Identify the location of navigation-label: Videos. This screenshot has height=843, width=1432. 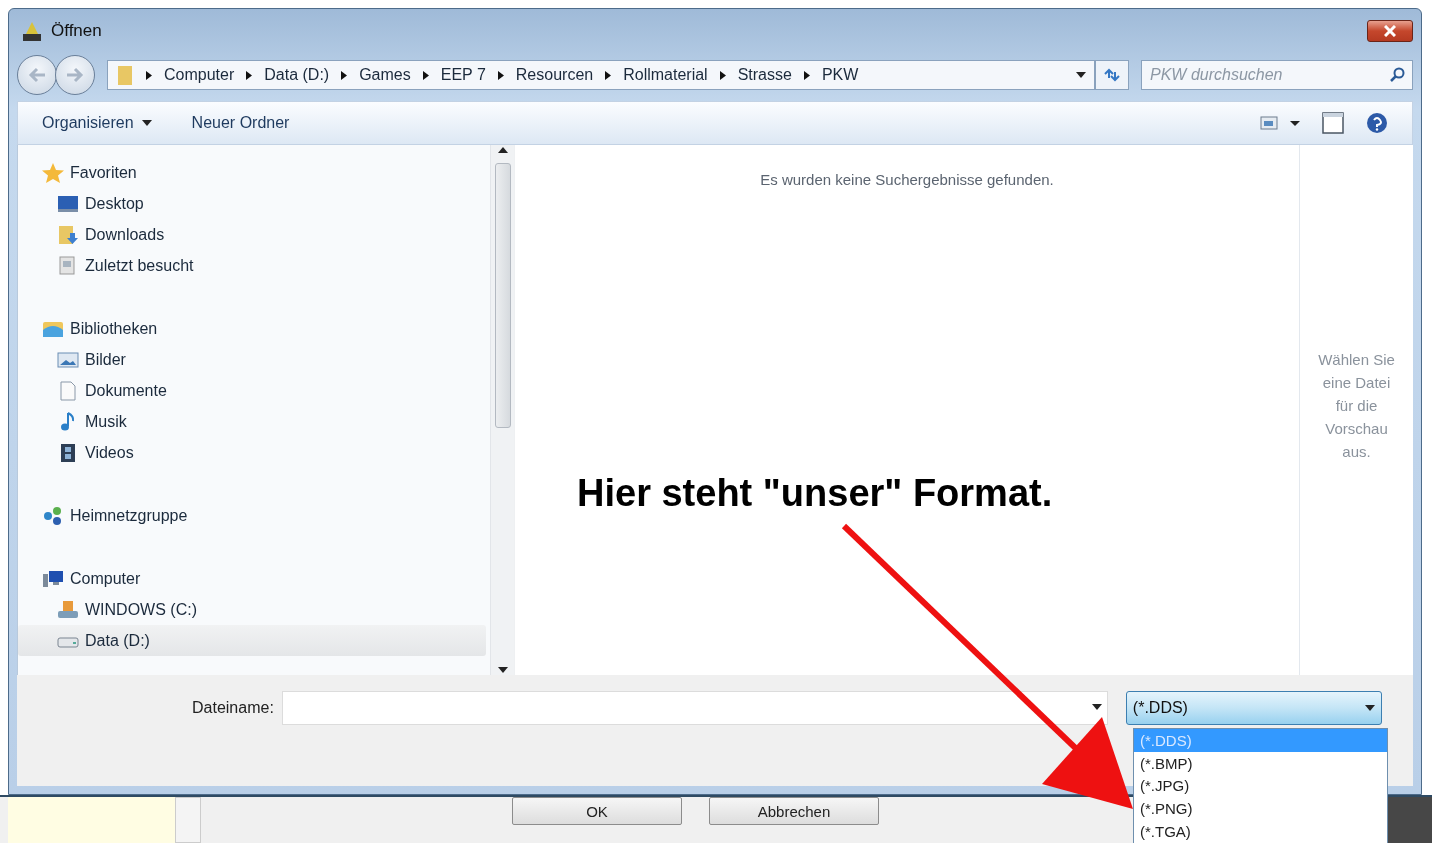
(109, 452).